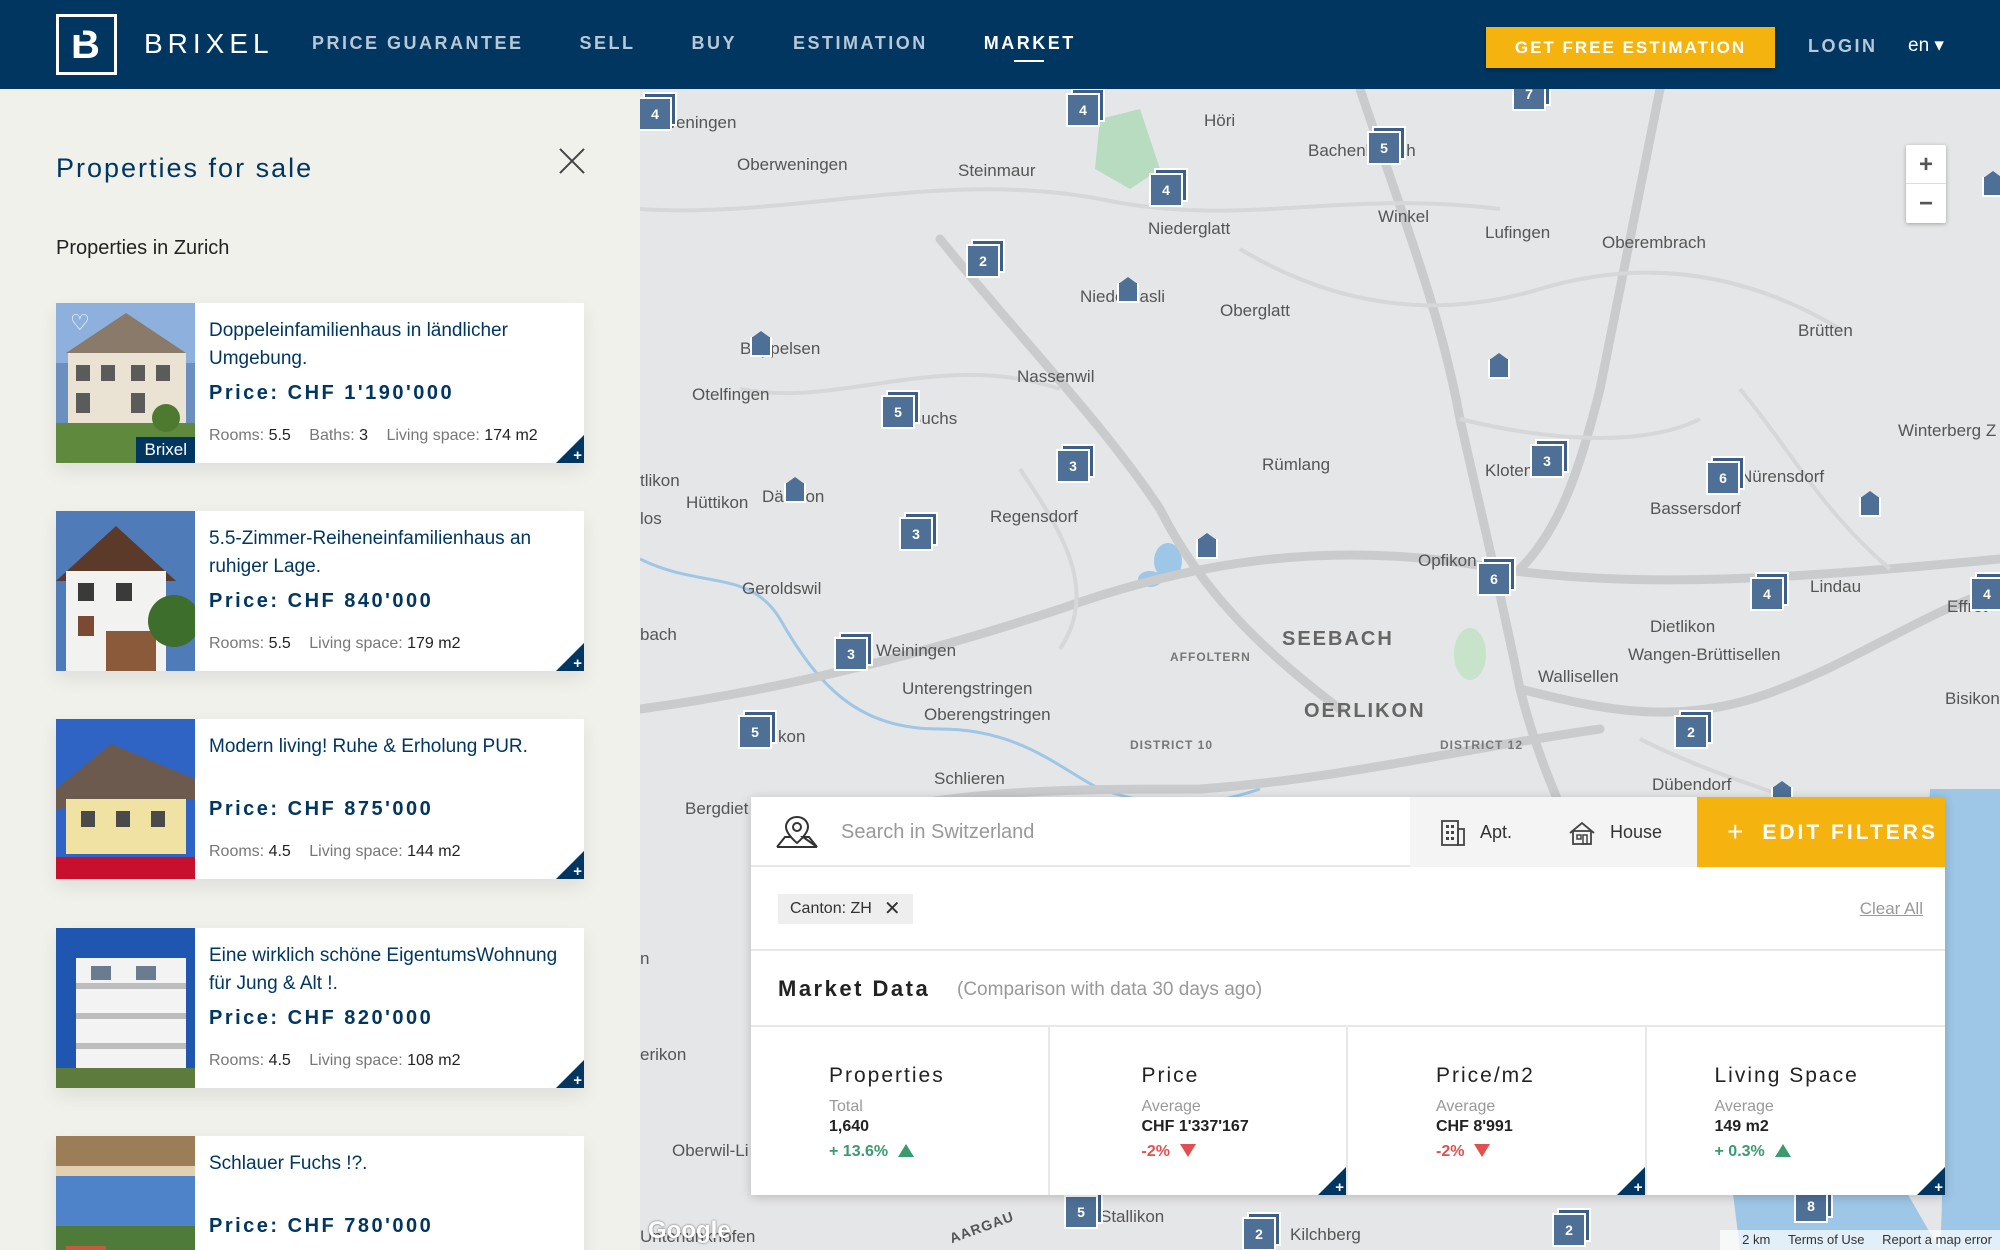 Image resolution: width=2000 pixels, height=1250 pixels. I want to click on map-attribution: 2 km Terms of Use Report a map error, so click(1860, 1240).